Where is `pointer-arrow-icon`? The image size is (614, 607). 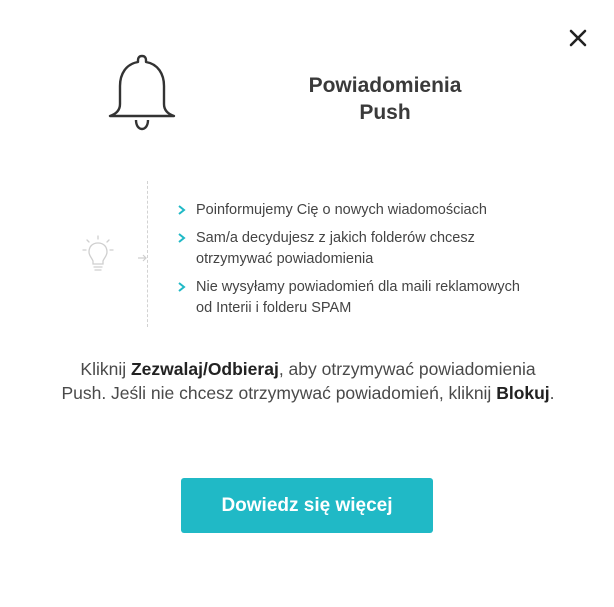 pointer-arrow-icon is located at coordinates (142, 258).